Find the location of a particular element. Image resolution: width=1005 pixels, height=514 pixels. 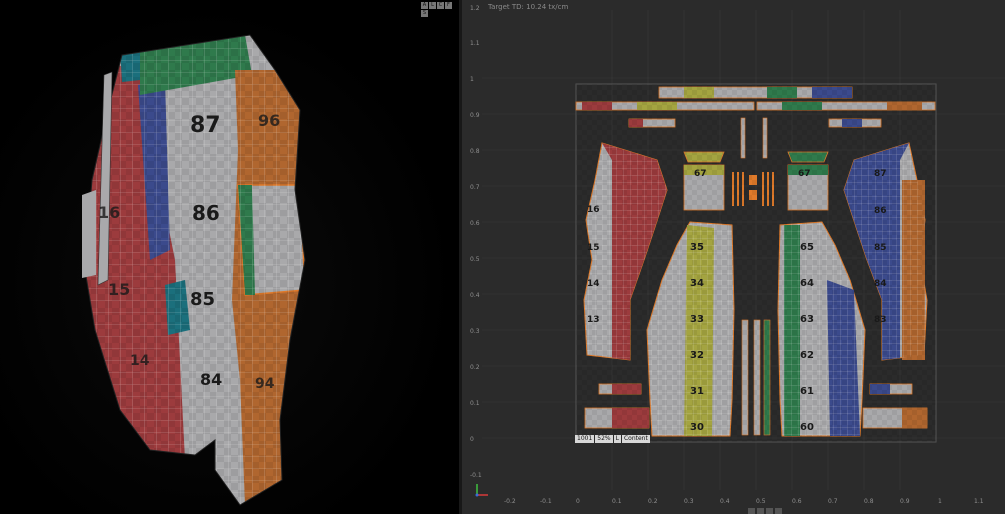

viewport-button-s: S is located at coordinates (424, 13).